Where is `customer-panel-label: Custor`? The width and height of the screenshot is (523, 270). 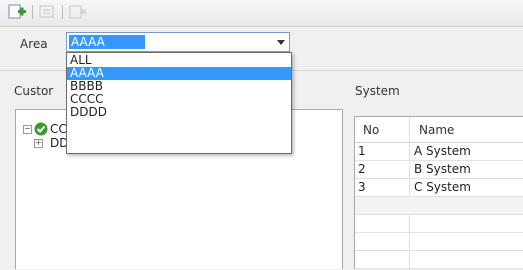
customer-panel-label: Custor is located at coordinates (34, 91).